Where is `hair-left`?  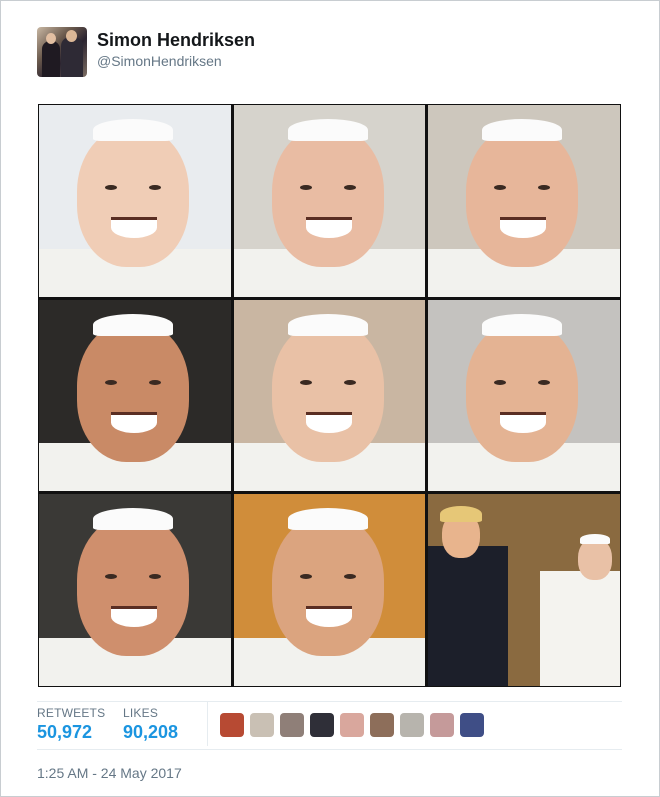
hair-left is located at coordinates (461, 514).